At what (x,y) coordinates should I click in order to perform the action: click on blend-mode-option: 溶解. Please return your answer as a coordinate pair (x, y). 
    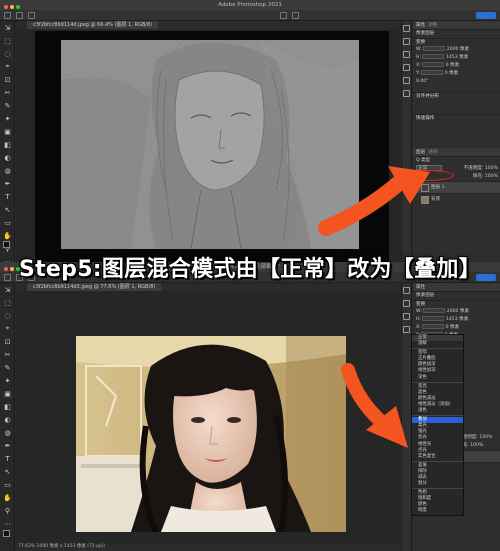
    Looking at the image, I should click on (437, 344).